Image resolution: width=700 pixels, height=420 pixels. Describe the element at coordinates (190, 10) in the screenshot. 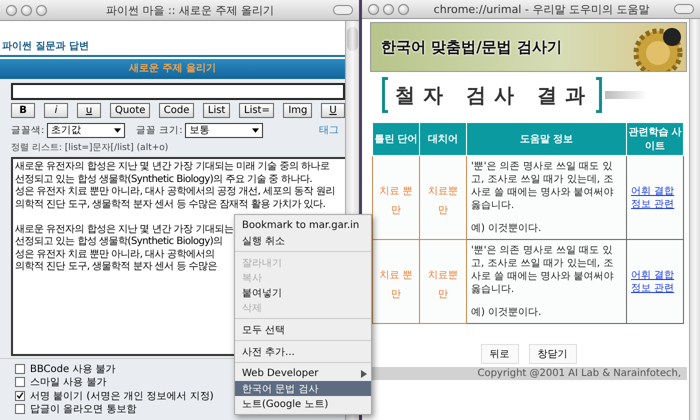

I see `window-title: 파이썬 마을 :: 새로운 주제 올리기` at that location.